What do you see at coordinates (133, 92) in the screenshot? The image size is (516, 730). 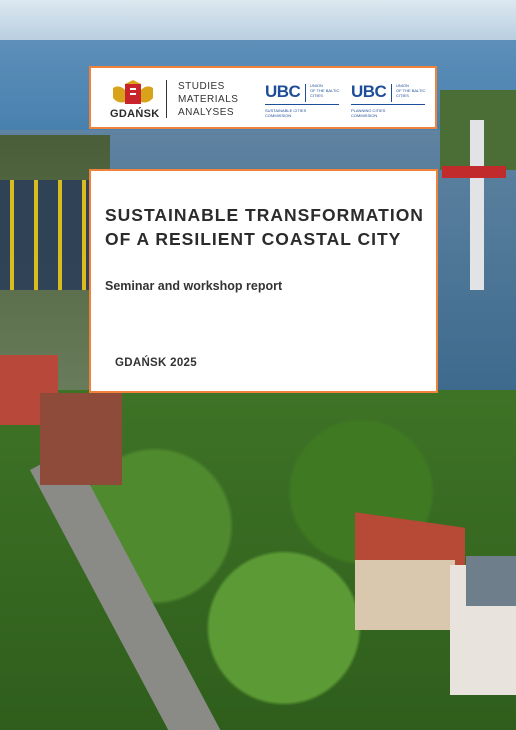 I see `gdansk-crest-icon` at bounding box center [133, 92].